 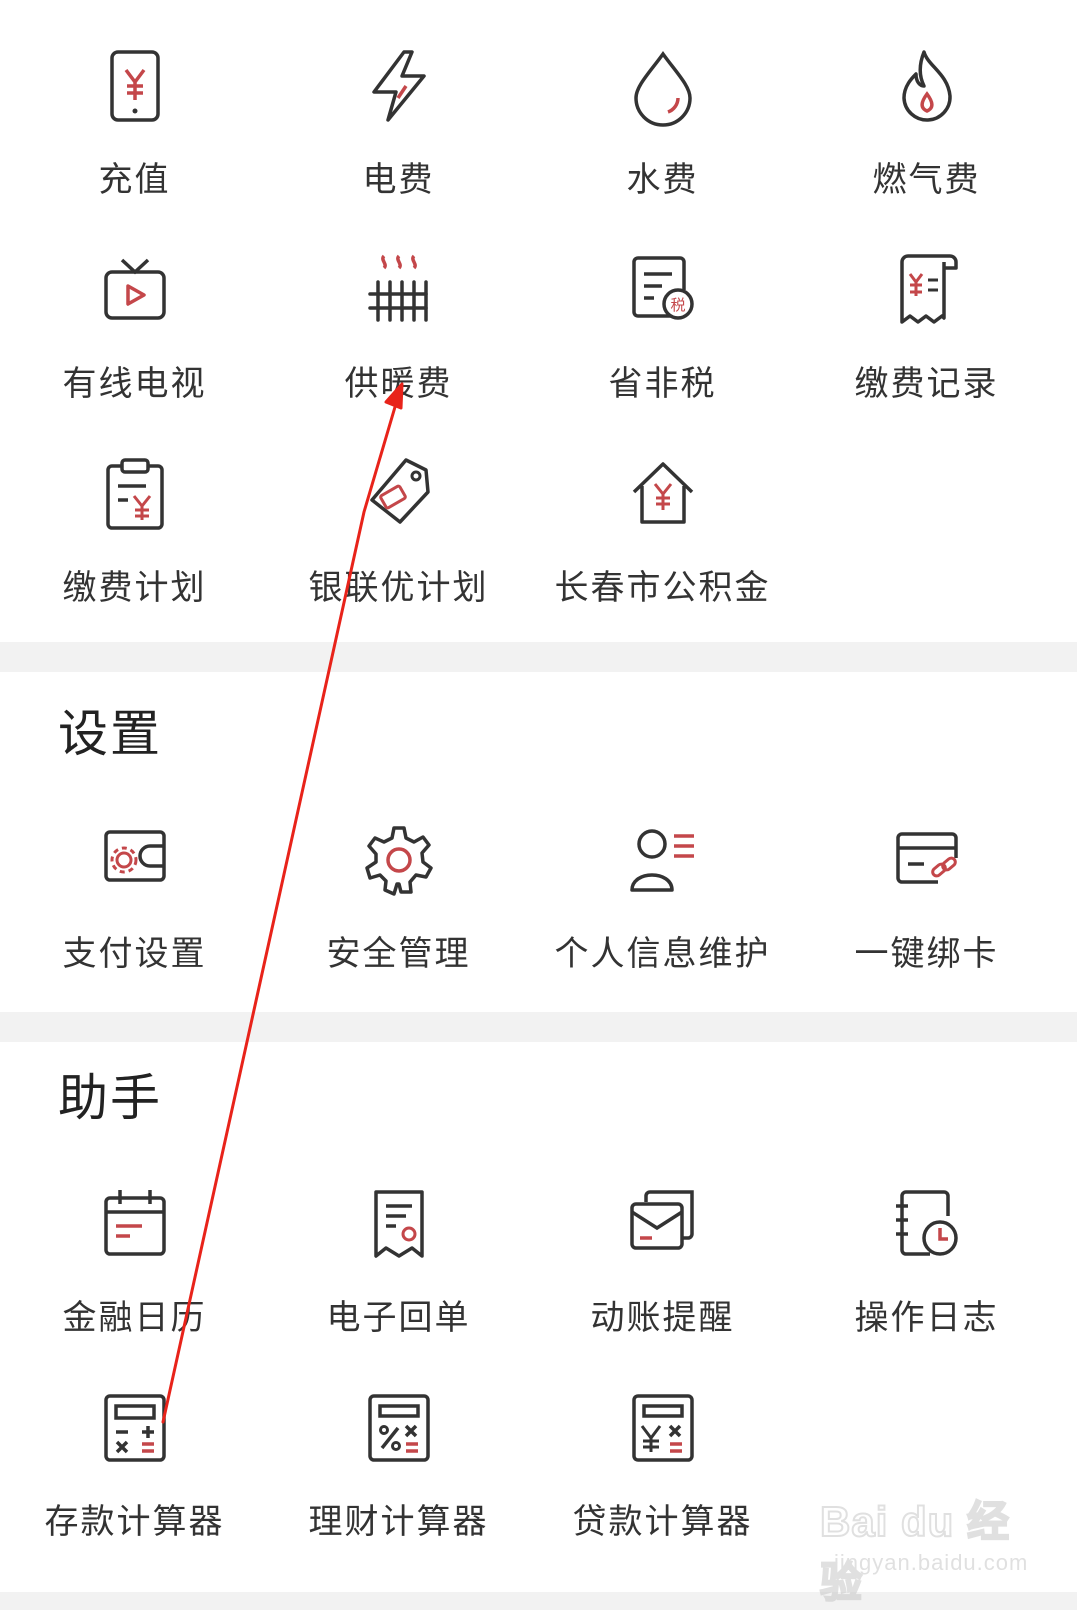 I want to click on card-link-icon, so click(x=927, y=858).